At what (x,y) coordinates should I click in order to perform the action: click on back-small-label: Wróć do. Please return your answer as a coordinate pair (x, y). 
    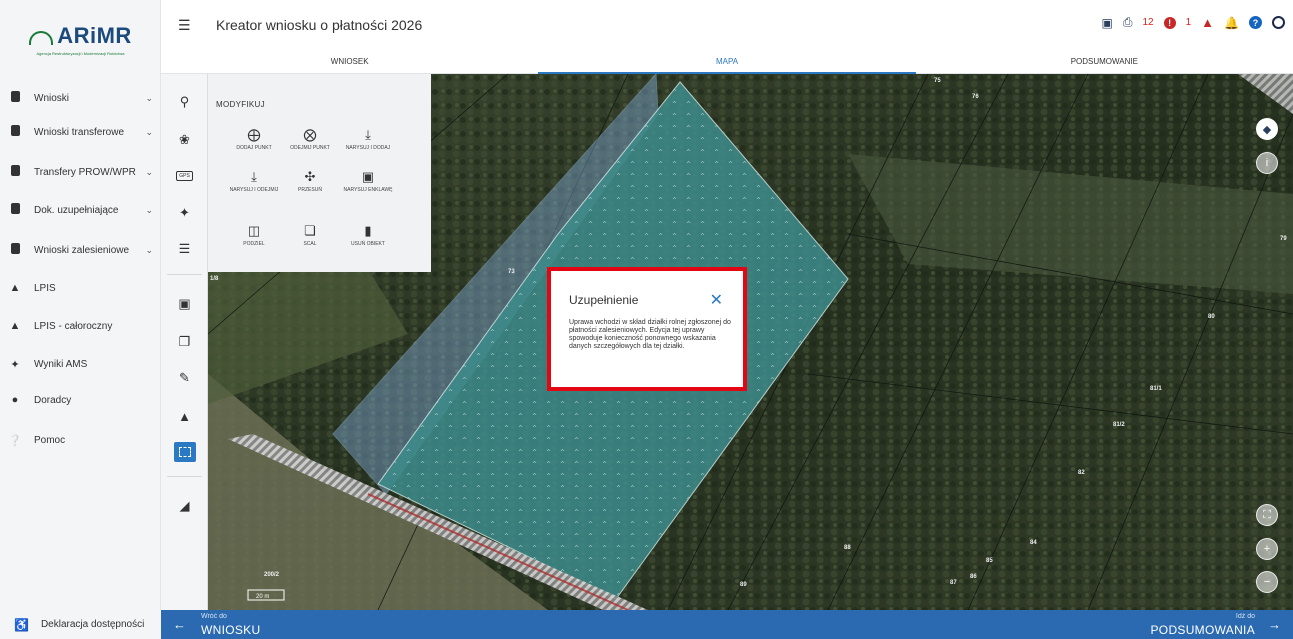
    Looking at the image, I should click on (214, 616).